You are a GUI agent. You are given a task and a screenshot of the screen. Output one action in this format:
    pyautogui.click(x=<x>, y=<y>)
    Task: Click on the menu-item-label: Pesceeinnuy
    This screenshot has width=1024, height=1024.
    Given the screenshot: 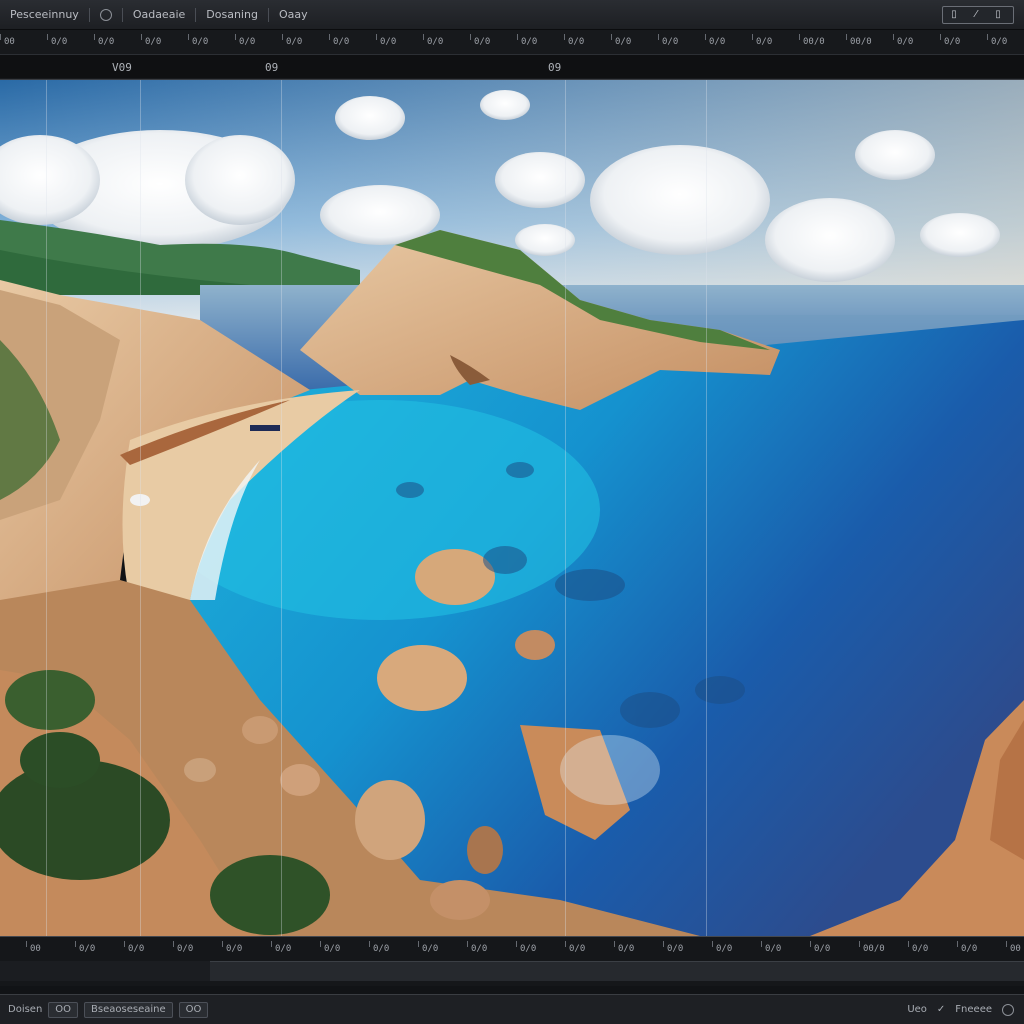 What is the action you would take?
    pyautogui.click(x=44, y=14)
    